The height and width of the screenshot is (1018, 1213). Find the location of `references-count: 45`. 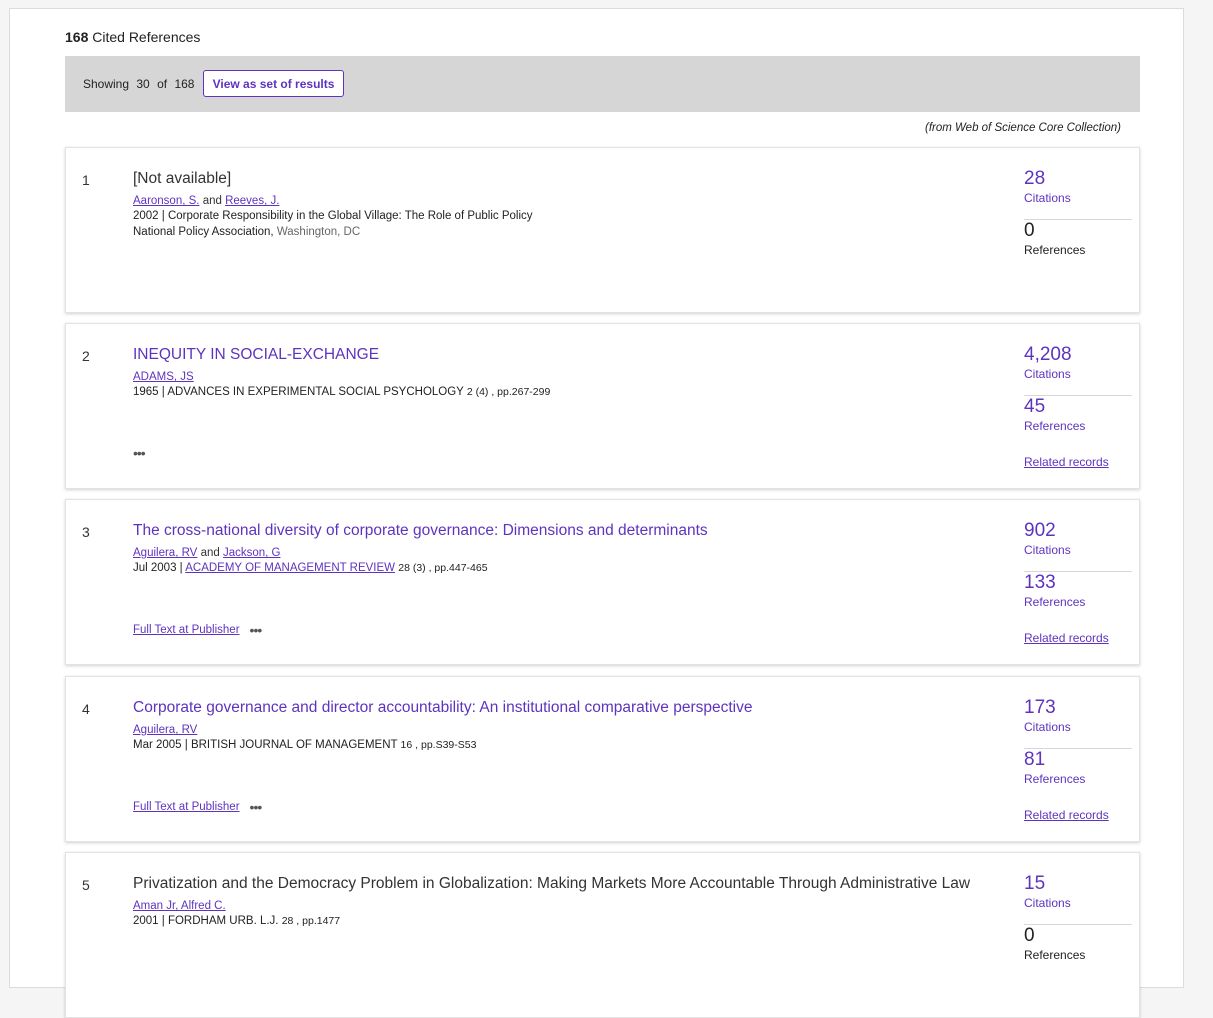

references-count: 45 is located at coordinates (1035, 406).